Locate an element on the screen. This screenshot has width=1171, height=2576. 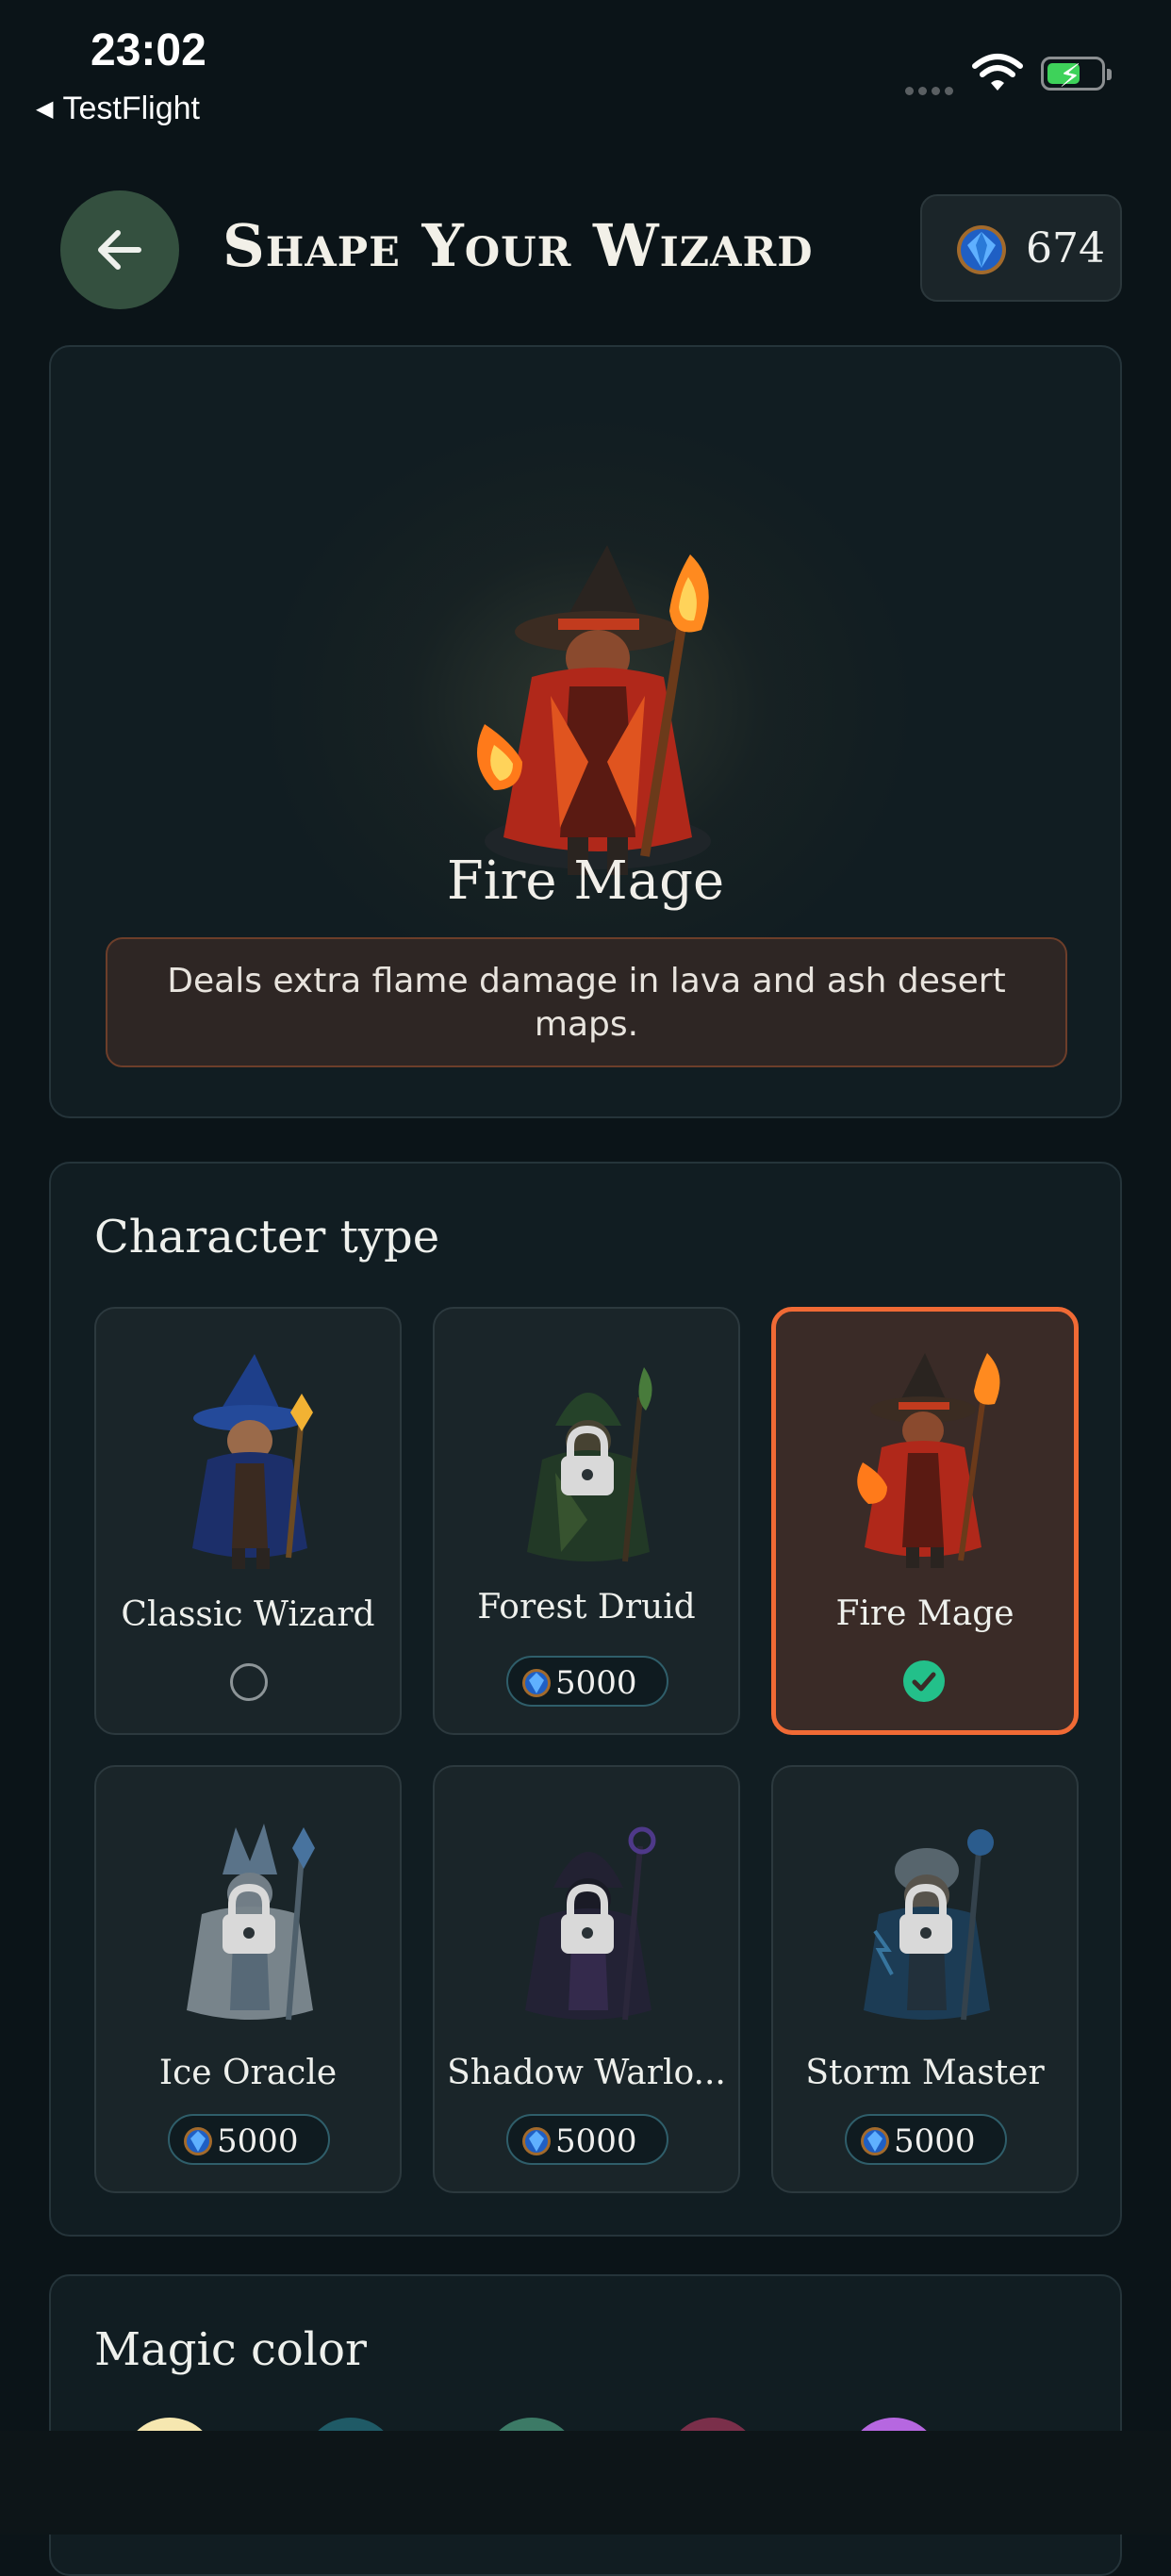
page-title: Shape Your Wizard is located at coordinates (518, 245).